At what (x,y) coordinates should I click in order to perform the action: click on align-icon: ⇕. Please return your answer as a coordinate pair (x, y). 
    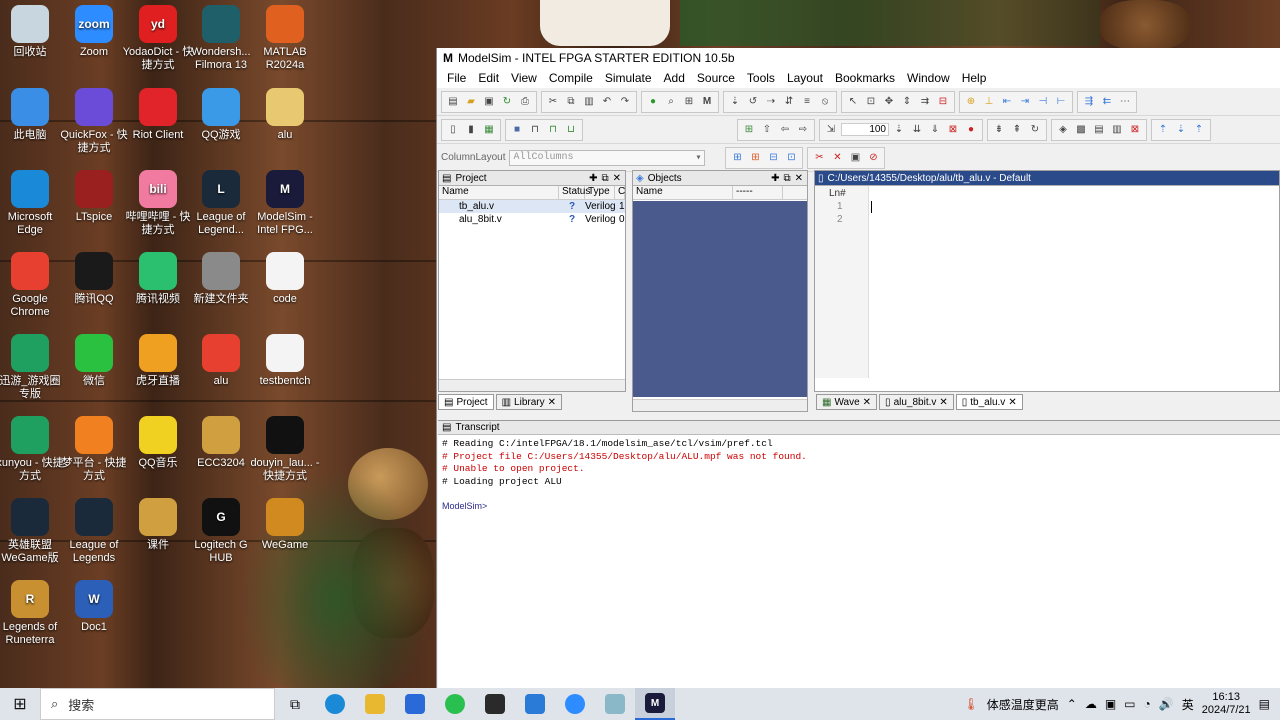
    Looking at the image, I should click on (907, 102).